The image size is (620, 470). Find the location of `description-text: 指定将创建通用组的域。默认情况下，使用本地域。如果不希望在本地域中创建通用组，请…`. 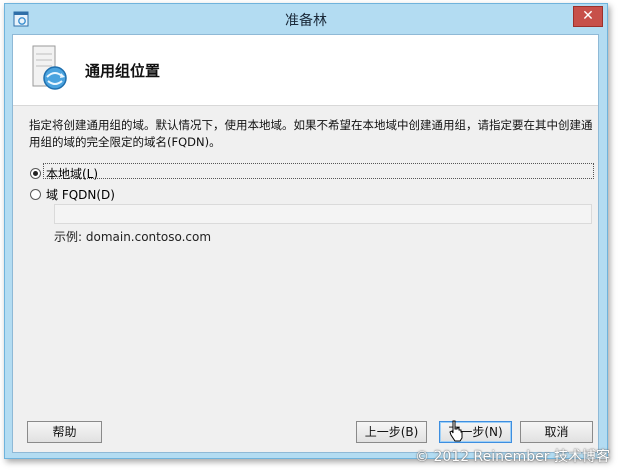

description-text: 指定将创建通用组的域。默认情况下，使用本地域。如果不希望在本地域中创建通用组，请… is located at coordinates (311, 133).